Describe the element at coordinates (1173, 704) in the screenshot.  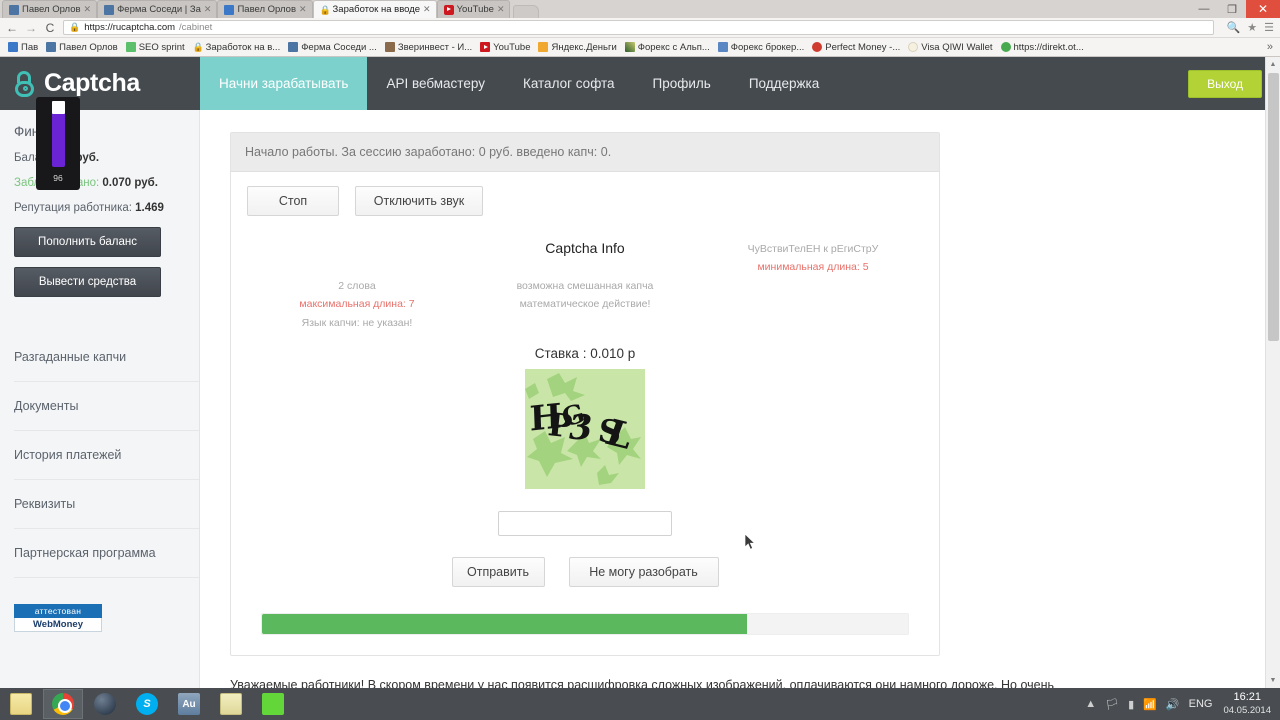
I see `tray-volume-icon: 🔊` at that location.